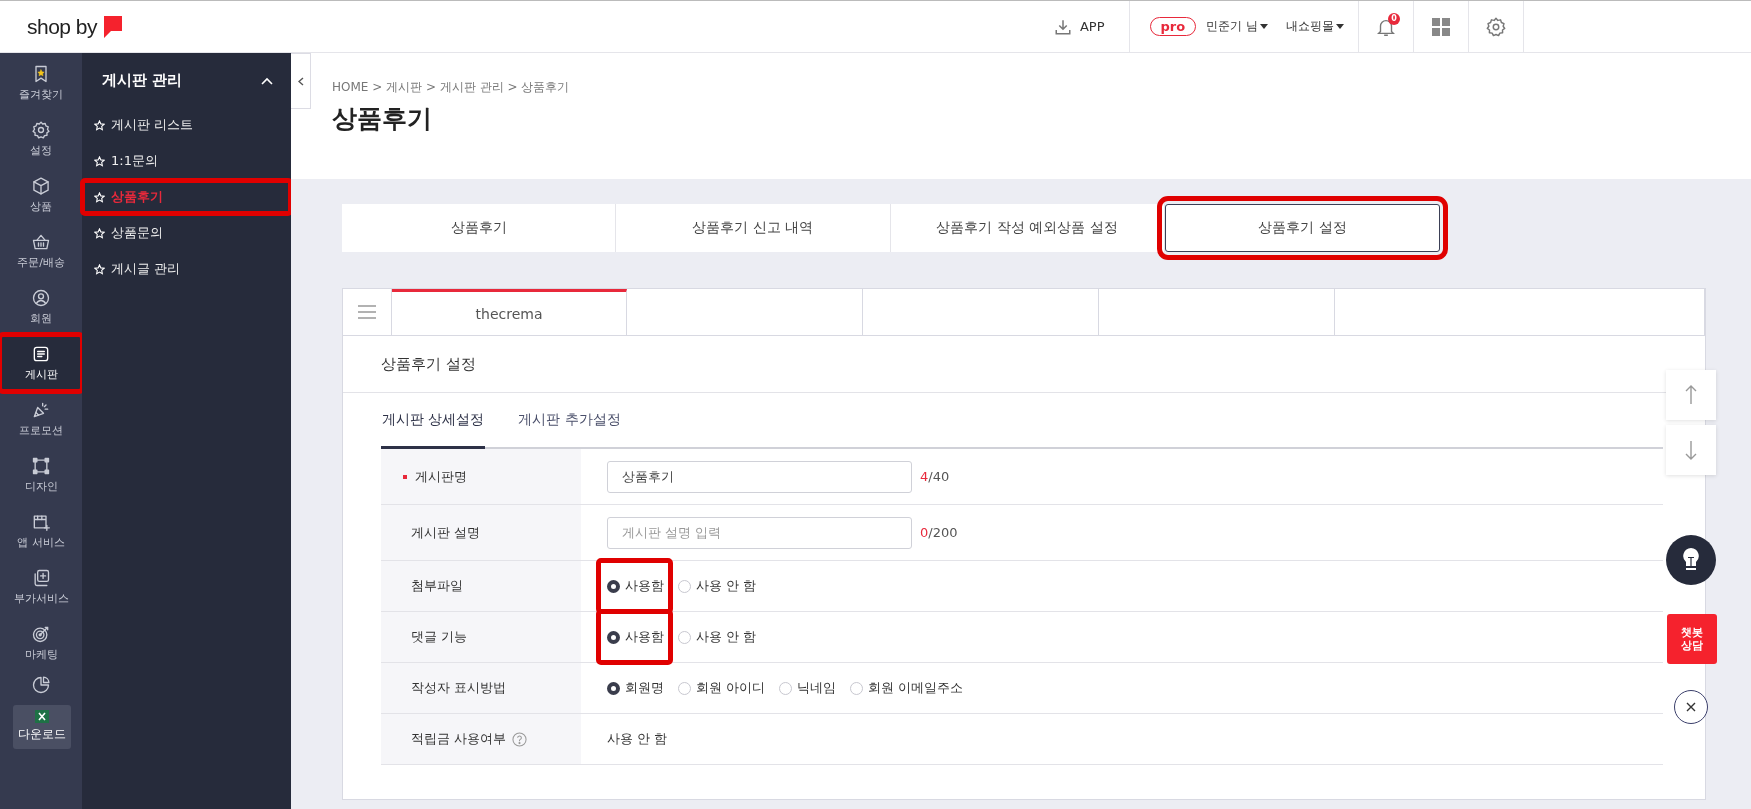 The width and height of the screenshot is (1751, 809). I want to click on breadcrumb: HOME > 게시판 > 게시판 관리 > 상품후기, so click(451, 87).